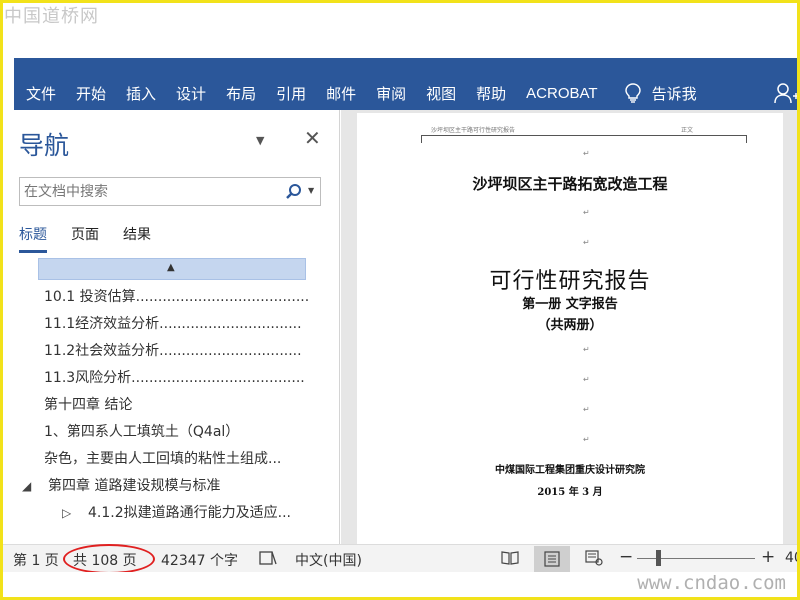 The width and height of the screenshot is (800, 600). What do you see at coordinates (36, 560) in the screenshot?
I see `page-number: 第 1 页` at bounding box center [36, 560].